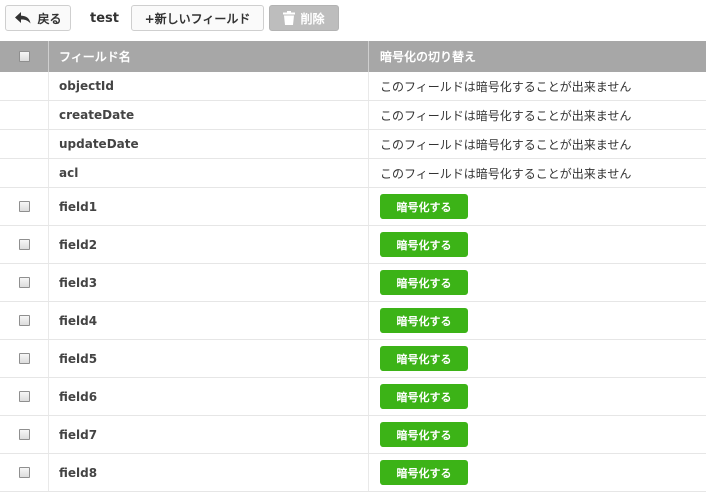  I want to click on table-row: field3 暗号化する, so click(353, 283).